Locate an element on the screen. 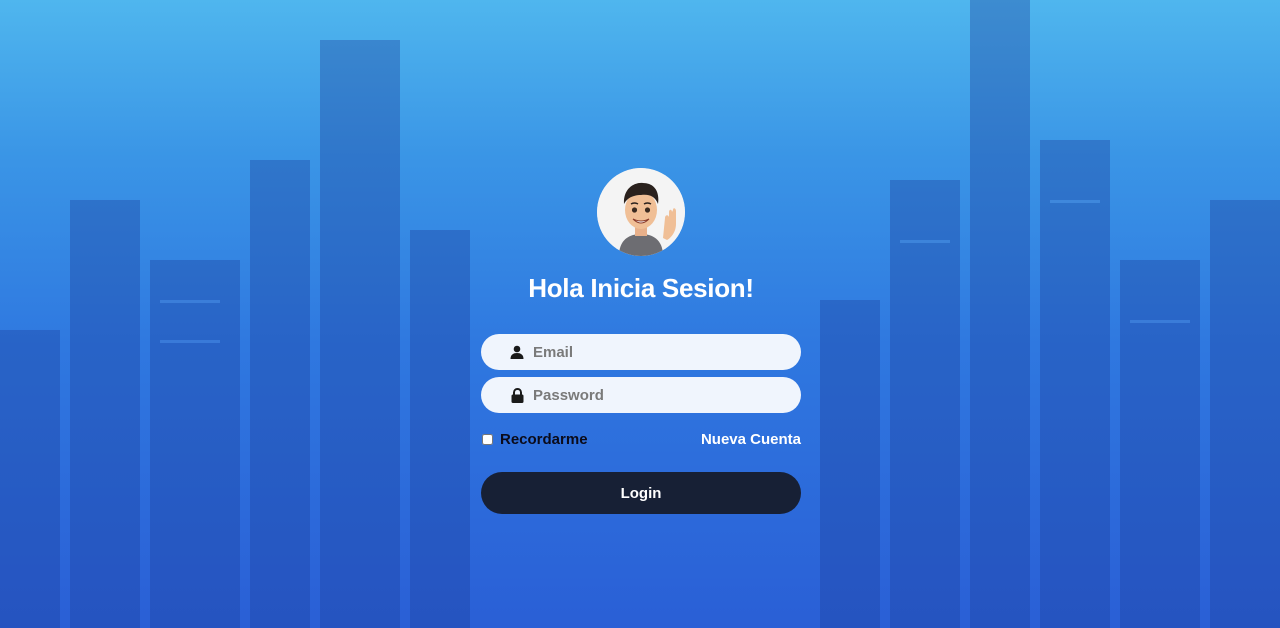 The width and height of the screenshot is (1280, 628). email-field is located at coordinates (641, 352).